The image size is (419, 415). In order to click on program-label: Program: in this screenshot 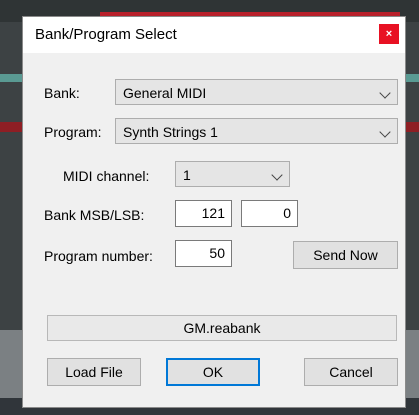, I will do `click(73, 132)`.